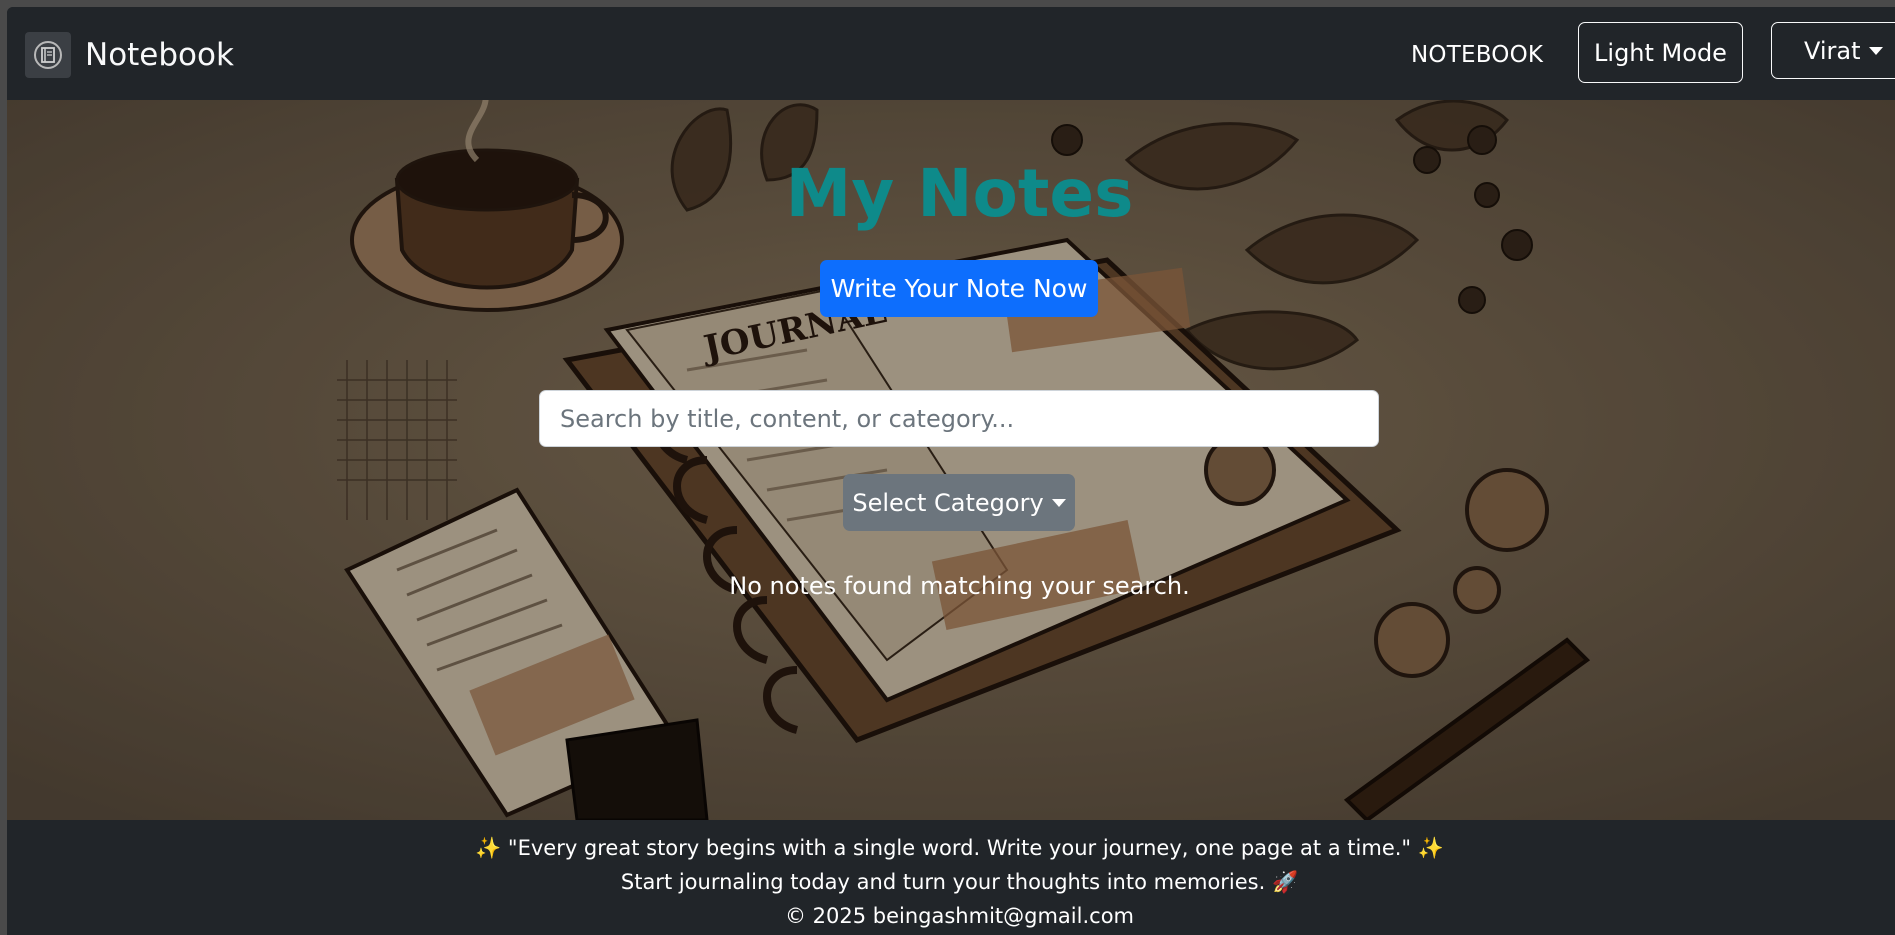 Image resolution: width=1895 pixels, height=935 pixels. Describe the element at coordinates (159, 54) in the screenshot. I see `brand-title: Notebook` at that location.